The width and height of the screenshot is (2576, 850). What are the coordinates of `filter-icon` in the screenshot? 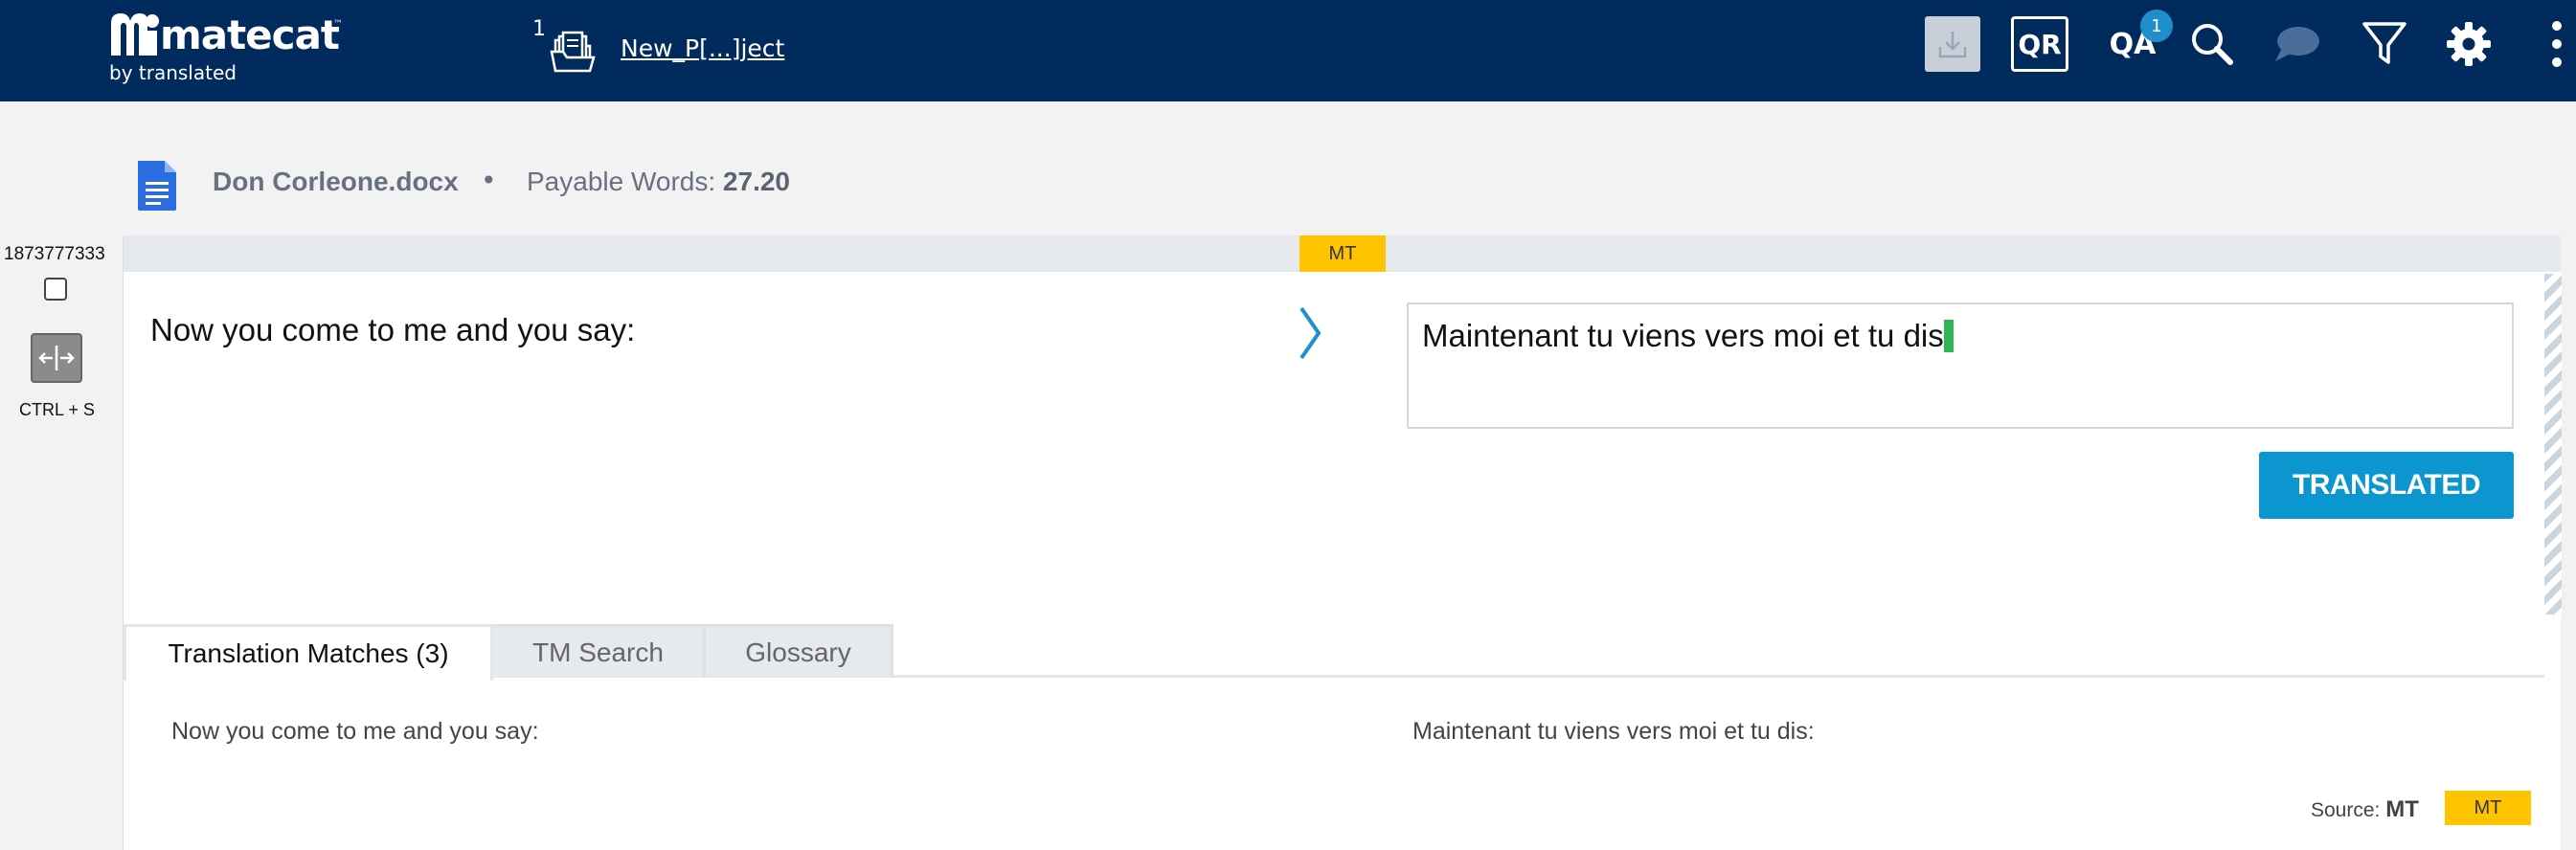 It's located at (2384, 43).